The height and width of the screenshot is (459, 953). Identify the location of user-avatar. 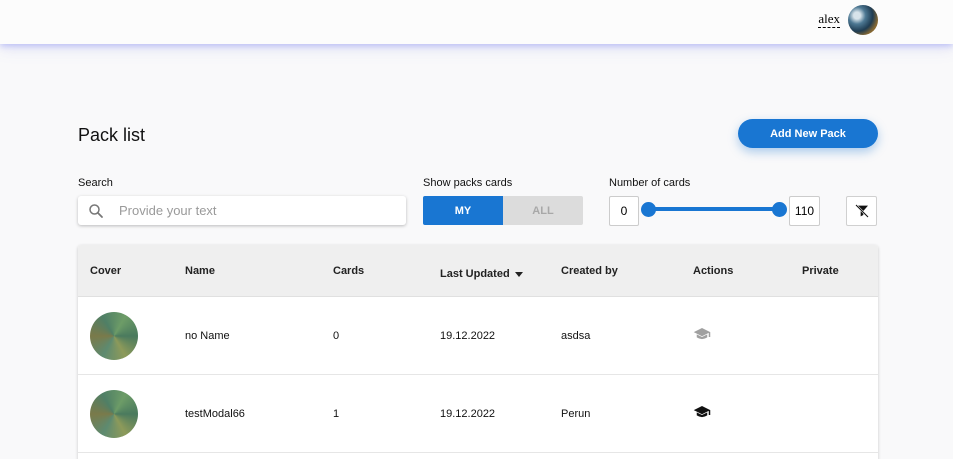
(863, 20).